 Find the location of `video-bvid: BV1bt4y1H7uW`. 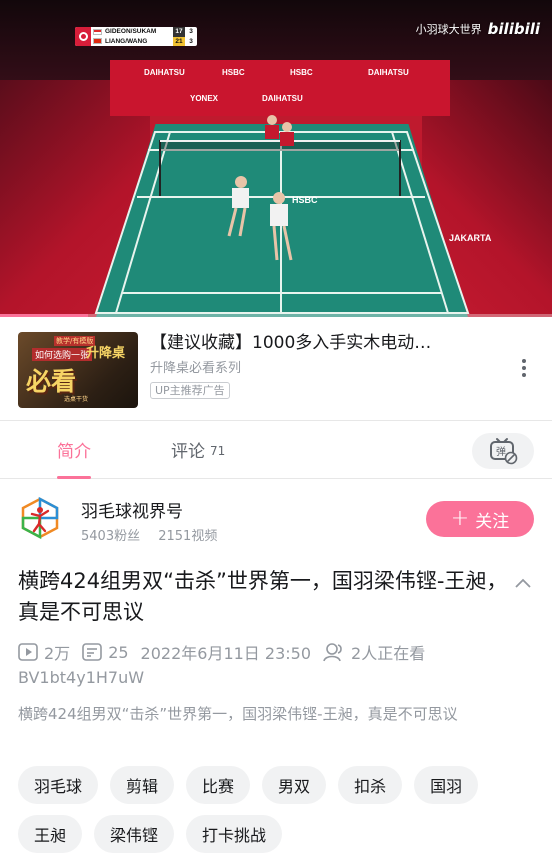

video-bvid: BV1bt4y1H7uW is located at coordinates (81, 677).